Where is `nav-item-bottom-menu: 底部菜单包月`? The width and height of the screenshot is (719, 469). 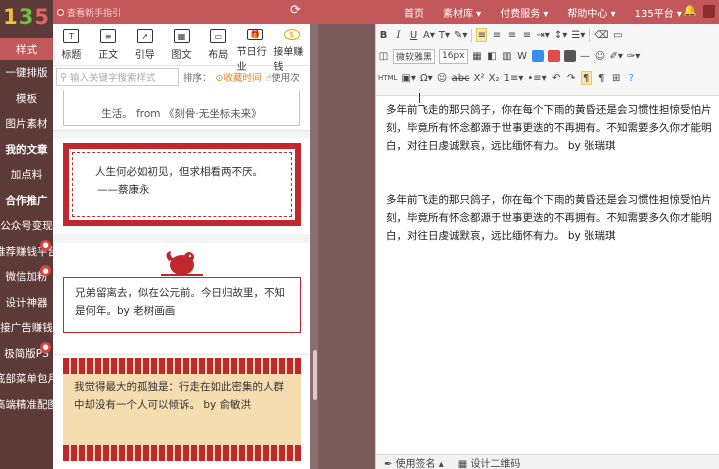
nav-item-bottom-menu: 底部菜单包月 is located at coordinates (29, 379).